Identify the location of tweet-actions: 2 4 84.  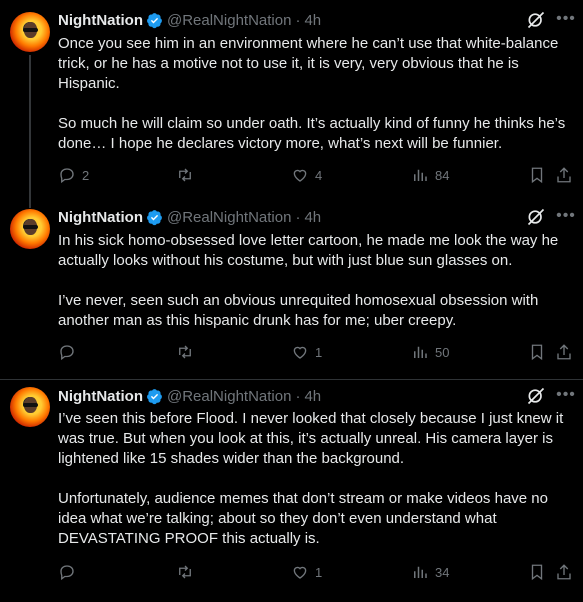
(318, 175).